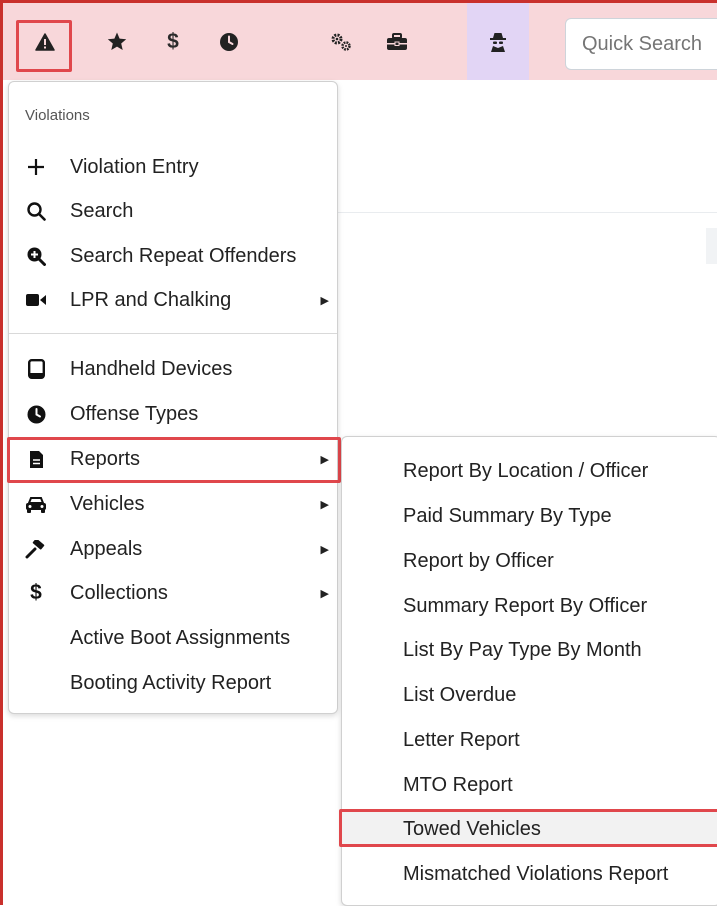 This screenshot has width=717, height=906. What do you see at coordinates (458, 785) in the screenshot?
I see `submenu-item-mto-report: MTO Report` at bounding box center [458, 785].